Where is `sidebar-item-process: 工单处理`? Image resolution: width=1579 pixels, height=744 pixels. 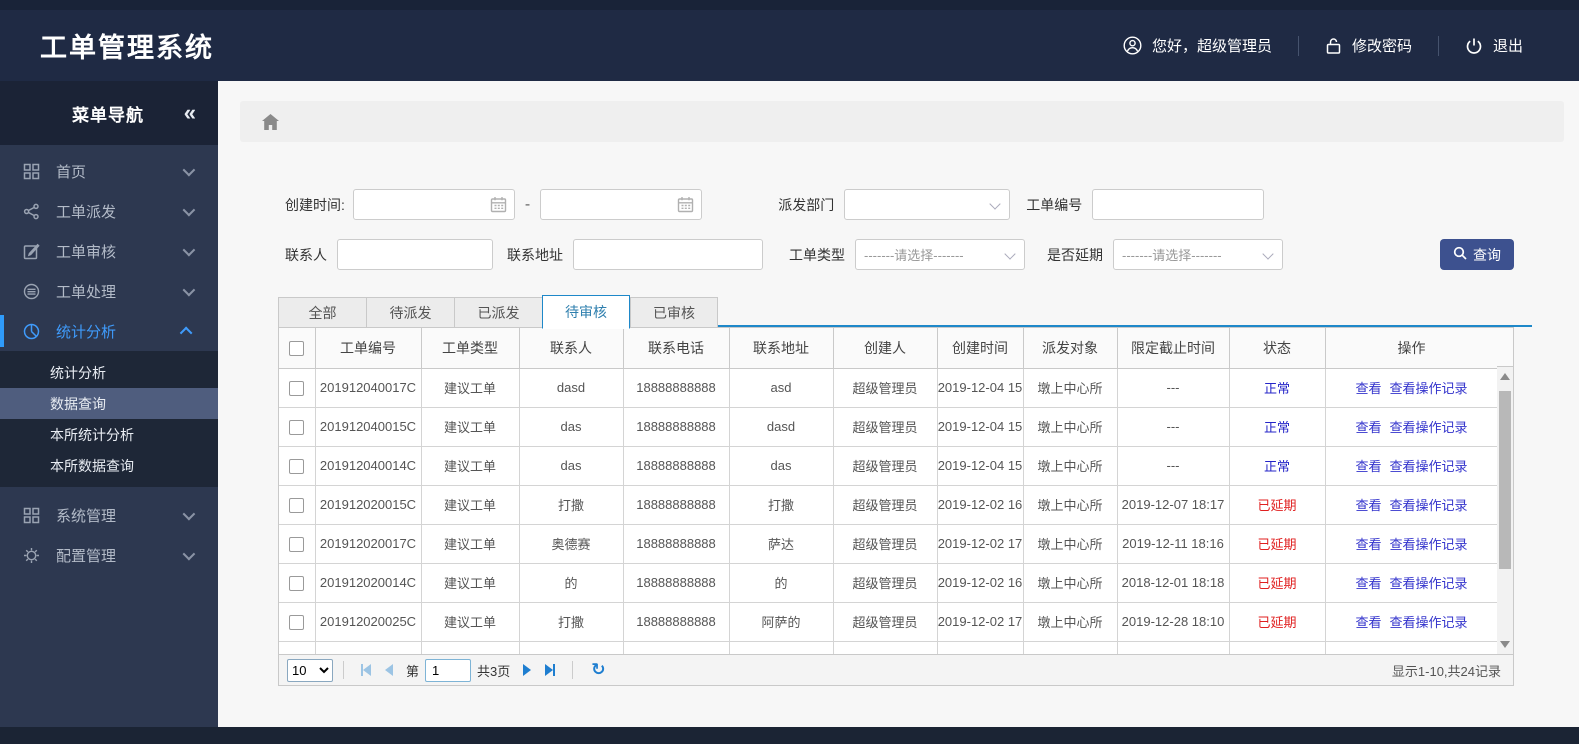 sidebar-item-process: 工单处理 is located at coordinates (109, 291).